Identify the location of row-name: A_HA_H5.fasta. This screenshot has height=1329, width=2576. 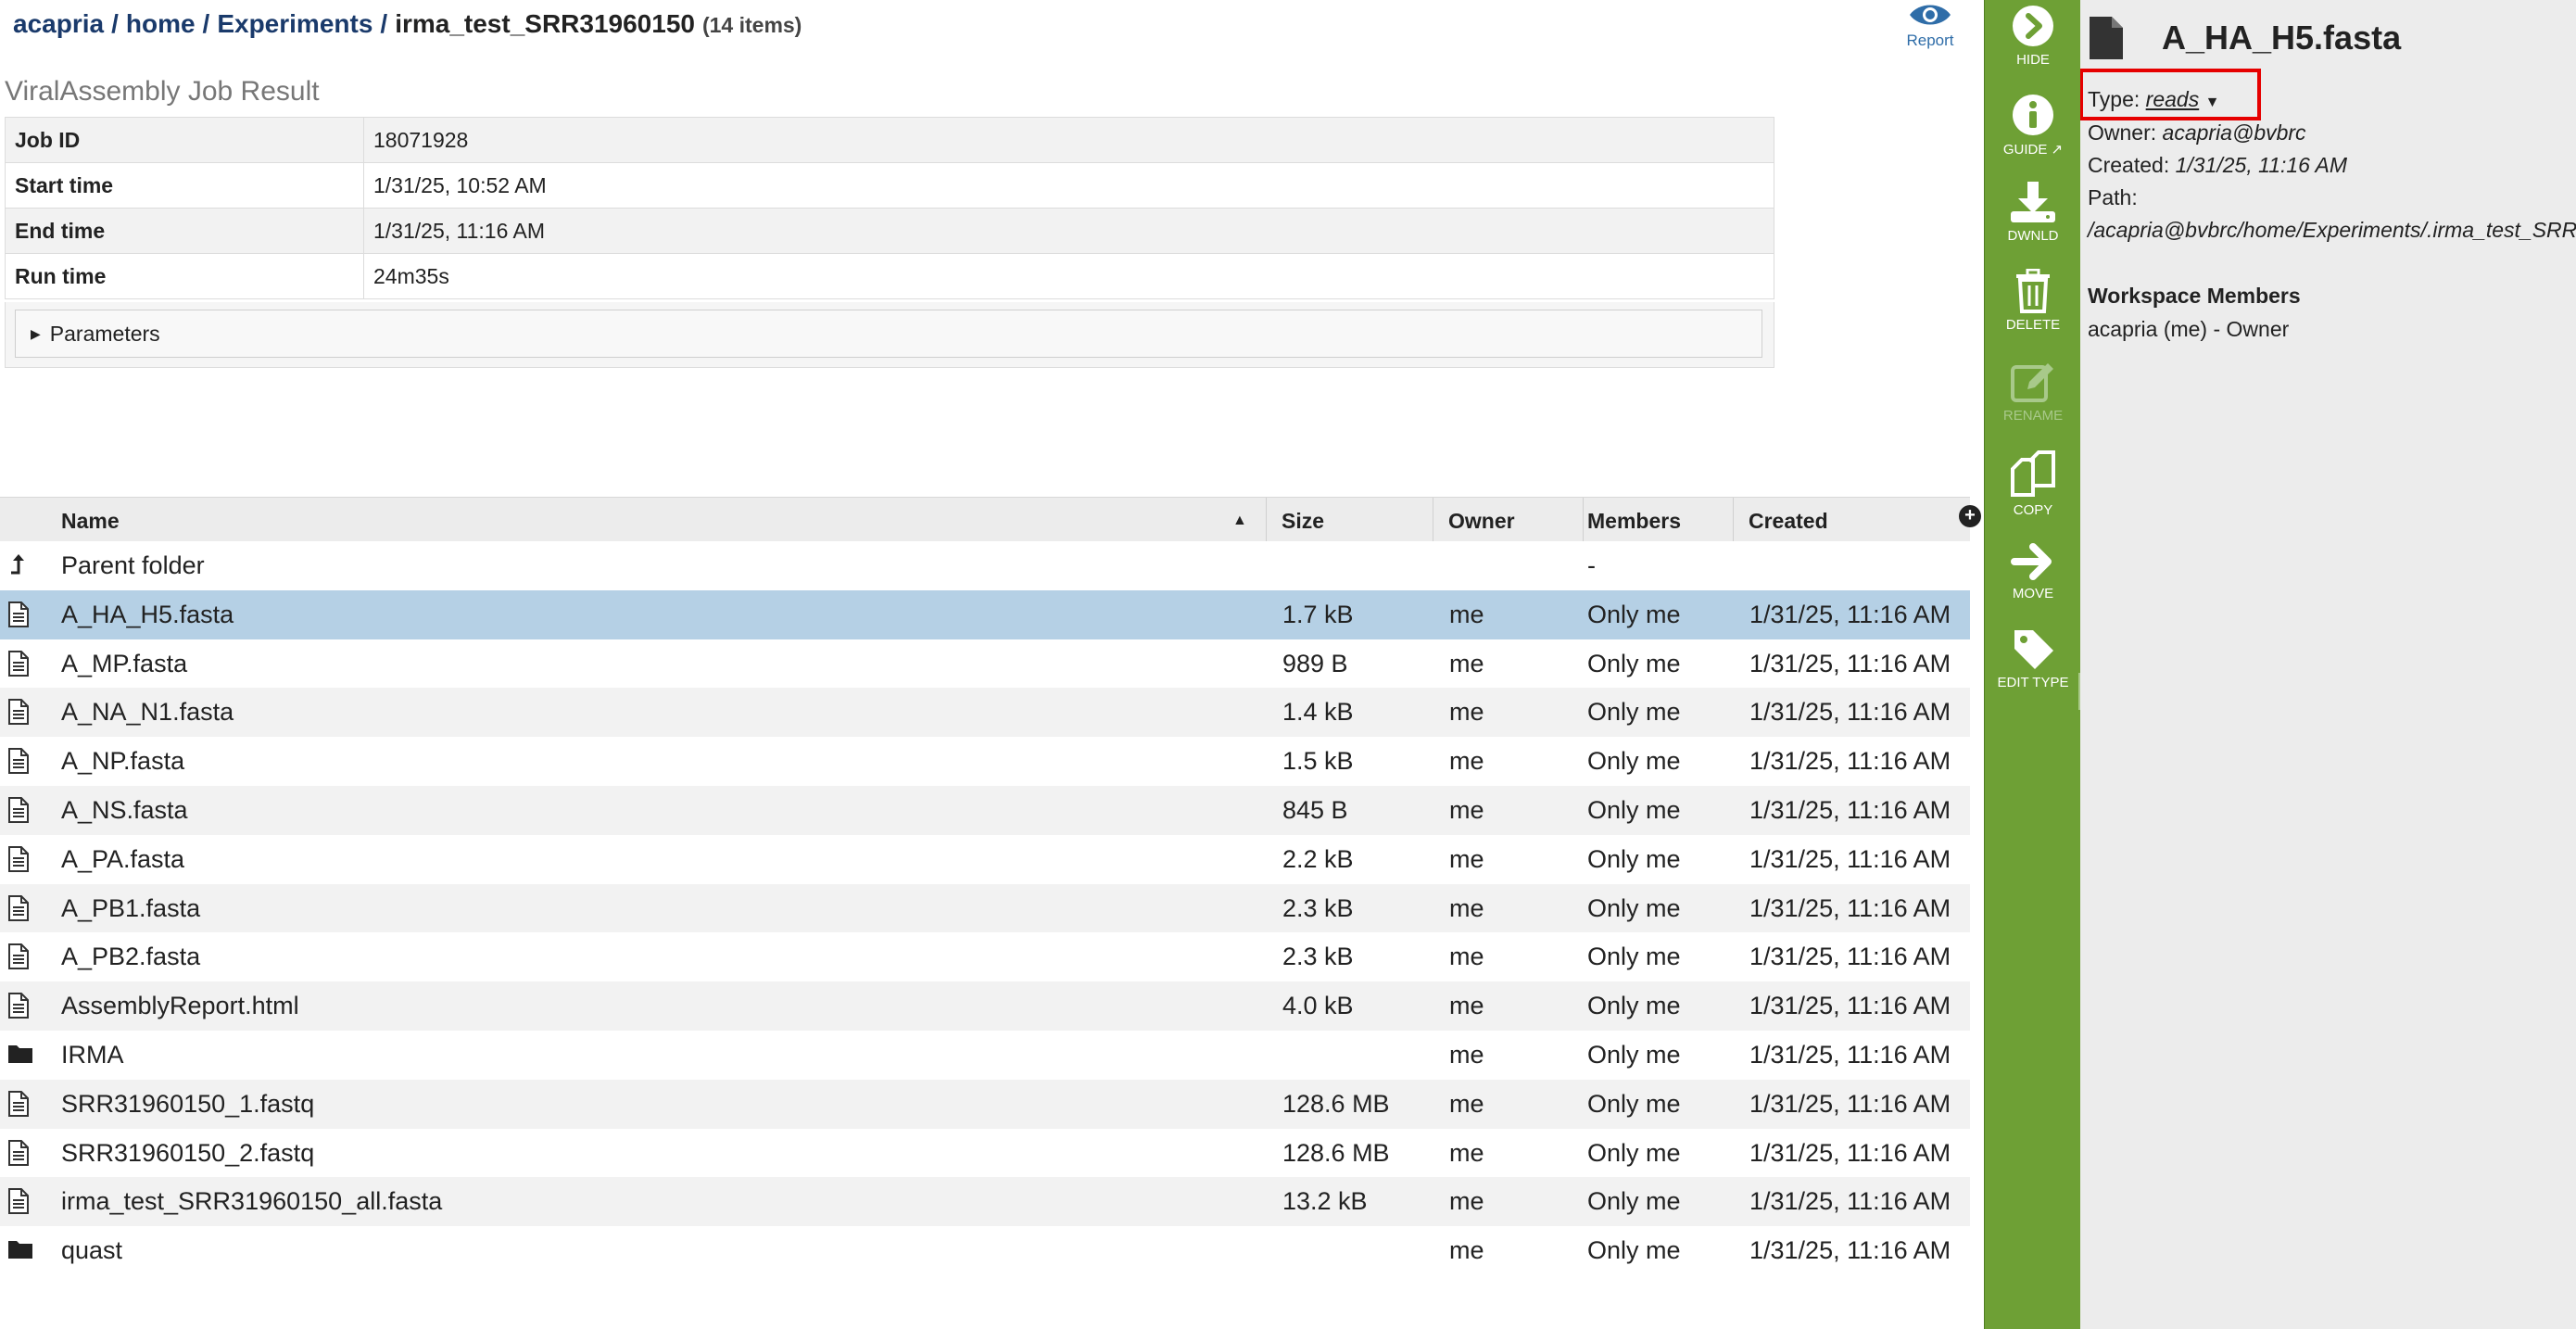
(147, 614).